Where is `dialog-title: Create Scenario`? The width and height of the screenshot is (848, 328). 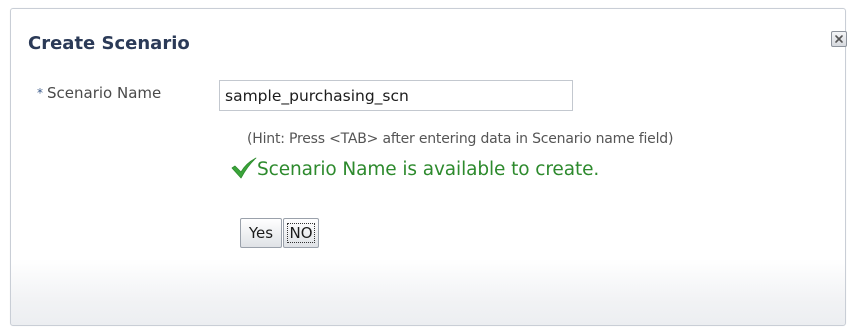
dialog-title: Create Scenario is located at coordinates (109, 43).